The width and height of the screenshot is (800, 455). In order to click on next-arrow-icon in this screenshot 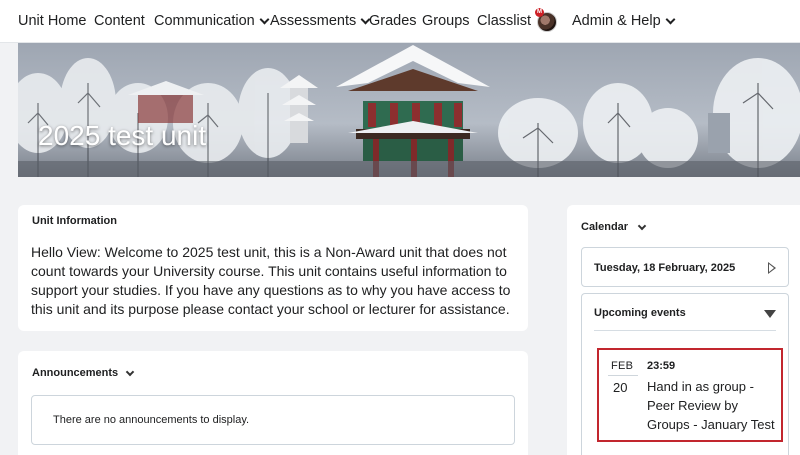, I will do `click(772, 268)`.